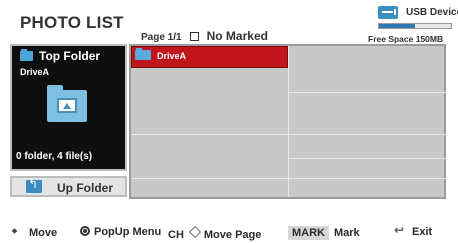  What do you see at coordinates (422, 232) in the screenshot?
I see `exit-label: Exit` at bounding box center [422, 232].